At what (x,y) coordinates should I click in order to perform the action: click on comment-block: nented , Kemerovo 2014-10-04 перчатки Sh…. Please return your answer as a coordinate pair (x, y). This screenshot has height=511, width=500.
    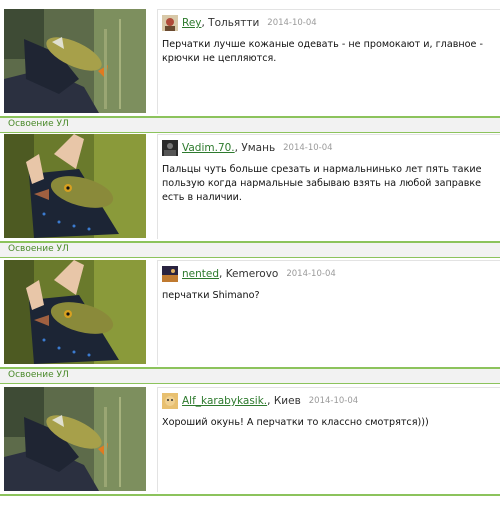
    Looking at the image, I should click on (328, 312).